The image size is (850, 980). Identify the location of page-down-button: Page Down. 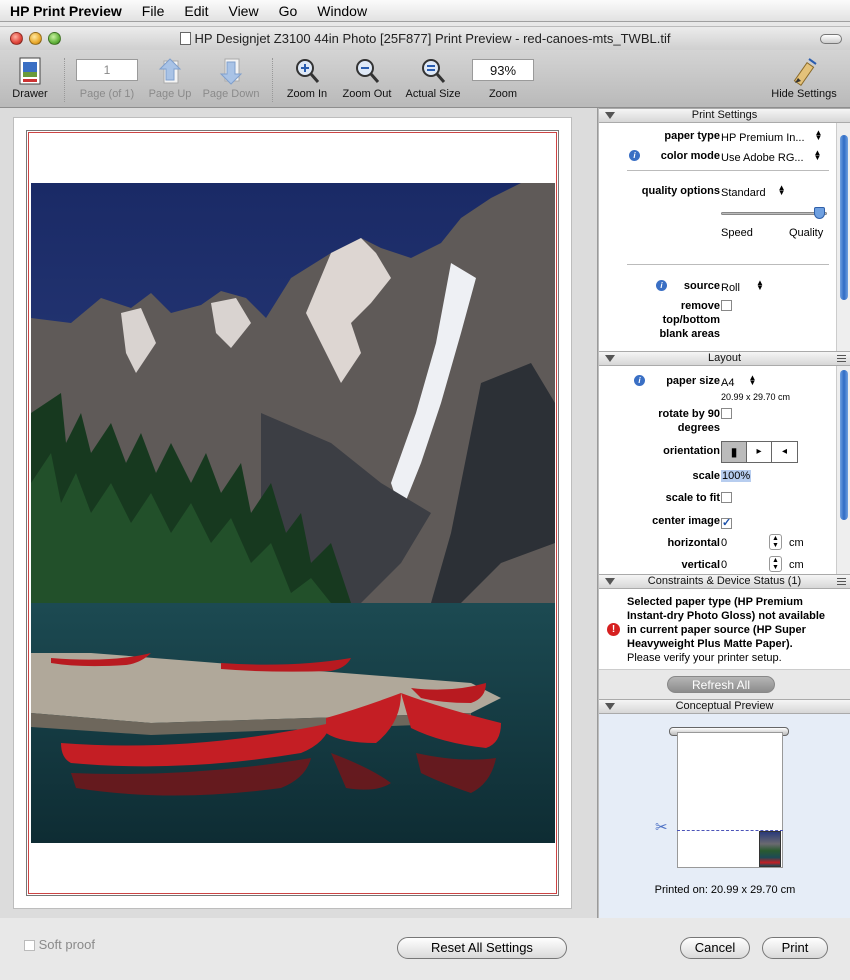
(231, 78).